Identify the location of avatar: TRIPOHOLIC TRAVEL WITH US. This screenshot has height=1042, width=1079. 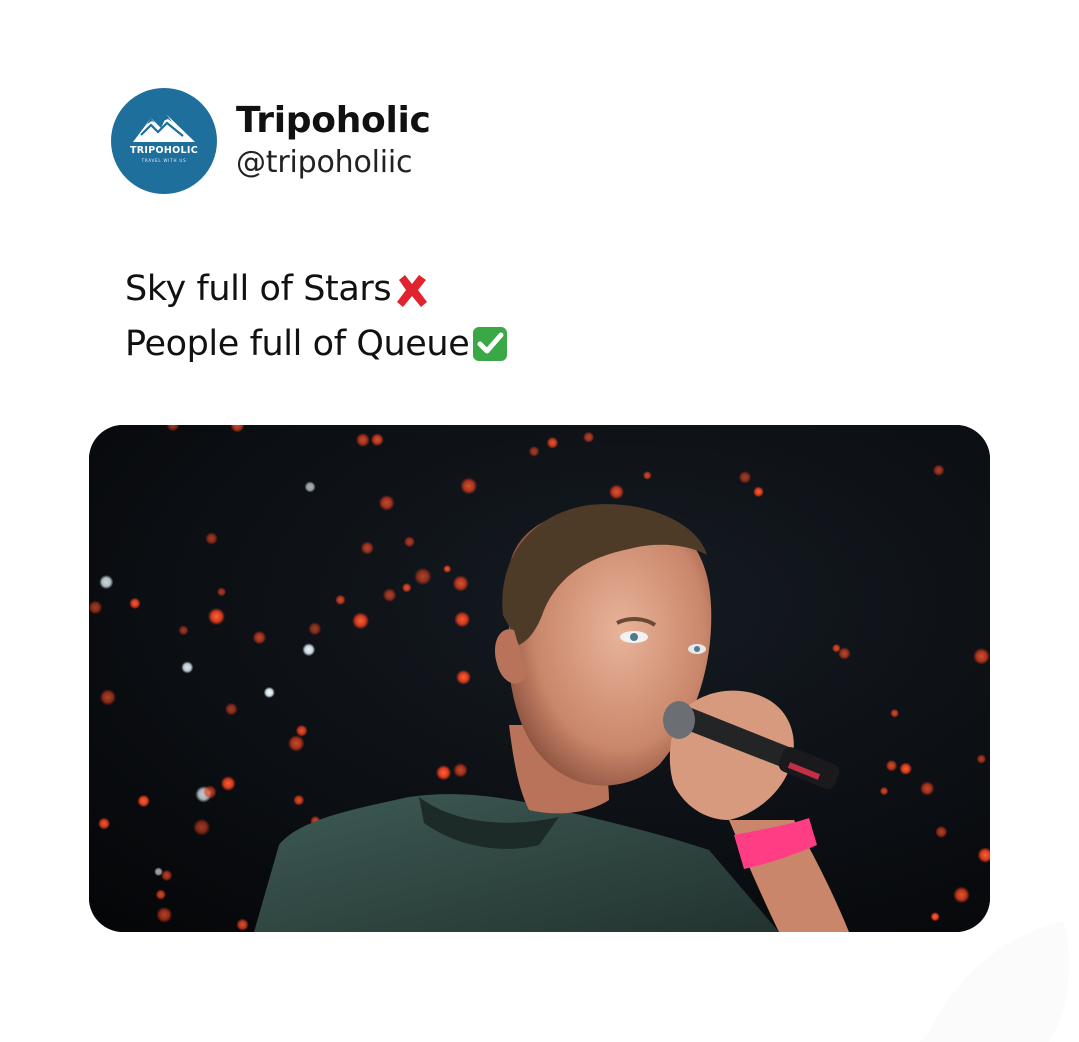
(164, 141).